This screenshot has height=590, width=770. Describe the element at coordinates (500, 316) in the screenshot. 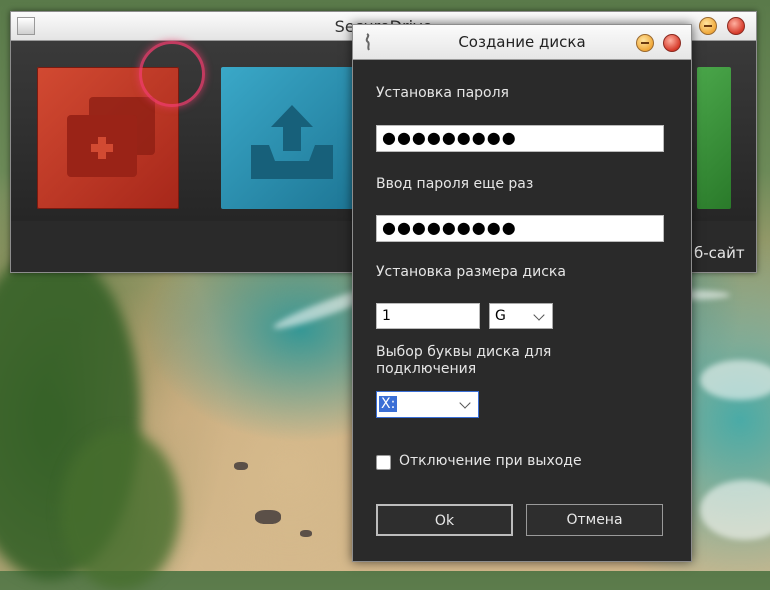

I see `size-unit-value: G` at that location.